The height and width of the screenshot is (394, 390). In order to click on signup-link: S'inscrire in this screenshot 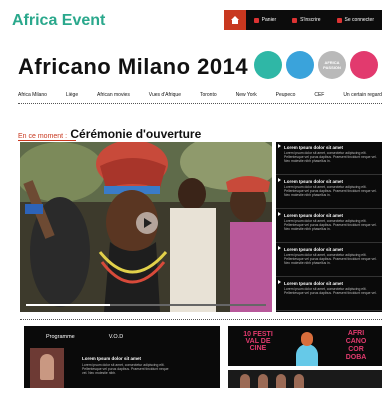, I will do `click(306, 20)`.